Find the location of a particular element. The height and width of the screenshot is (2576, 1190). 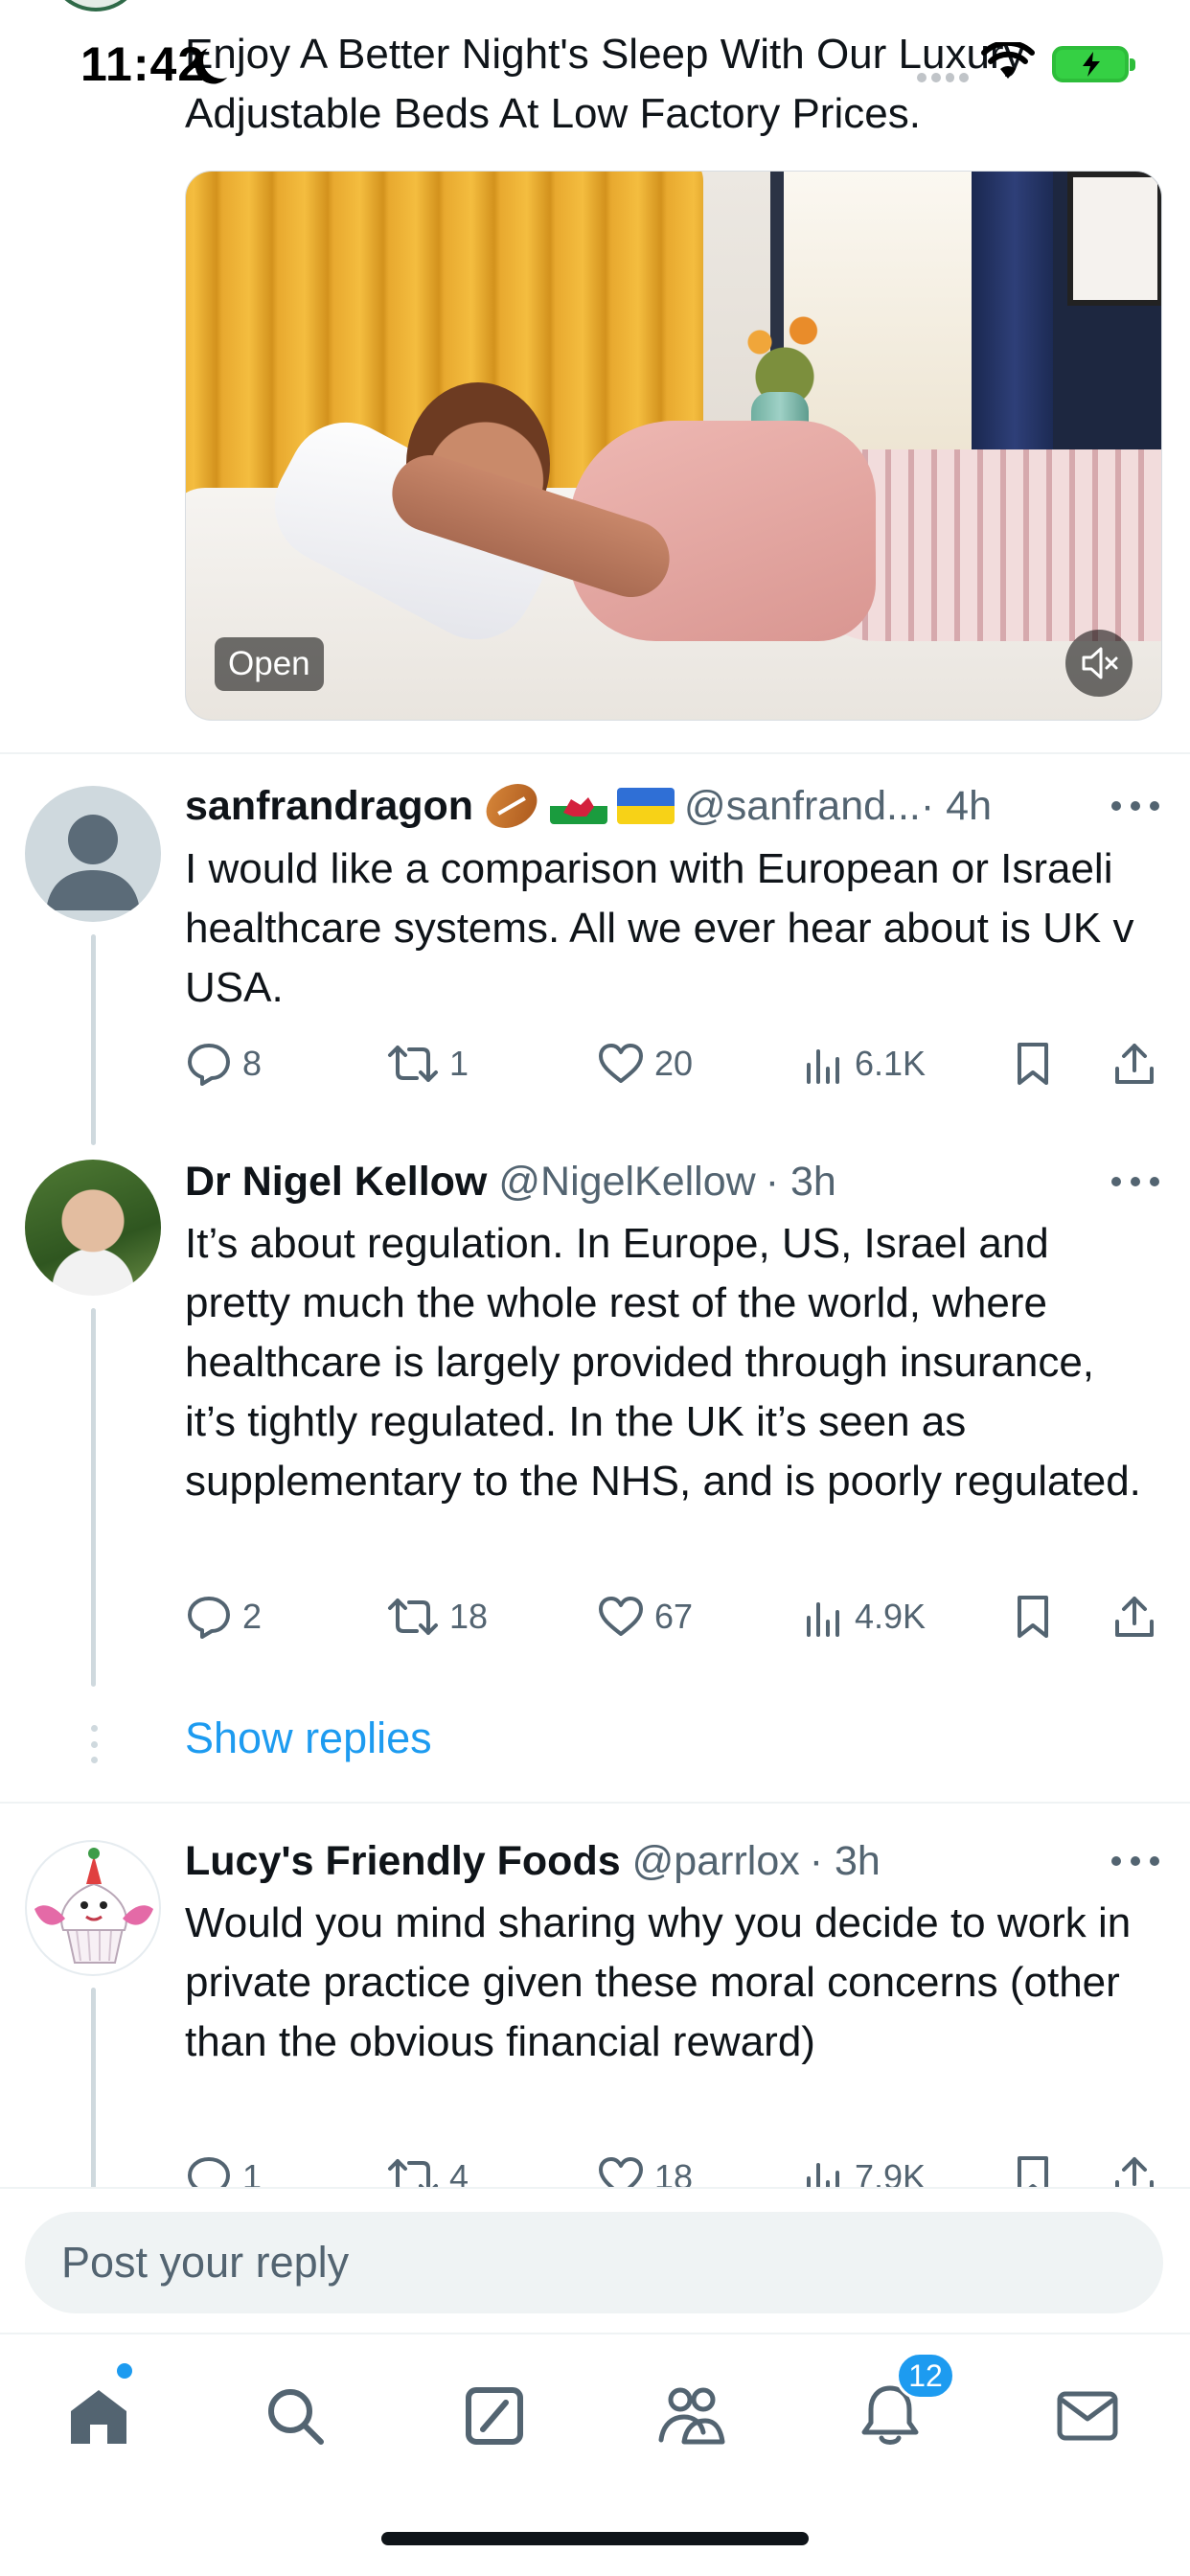

views-button: 6.1K is located at coordinates (865, 1063).